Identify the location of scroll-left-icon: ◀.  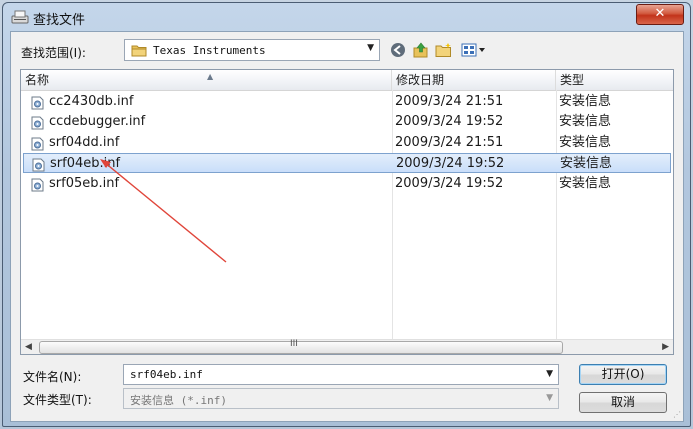
(28, 347).